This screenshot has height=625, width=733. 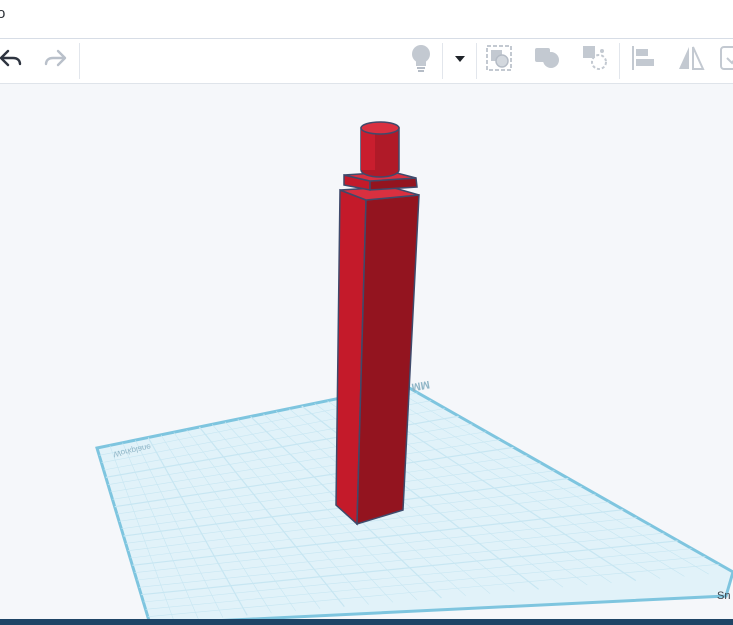 What do you see at coordinates (380, 149) in the screenshot?
I see `red-cylinder-object` at bounding box center [380, 149].